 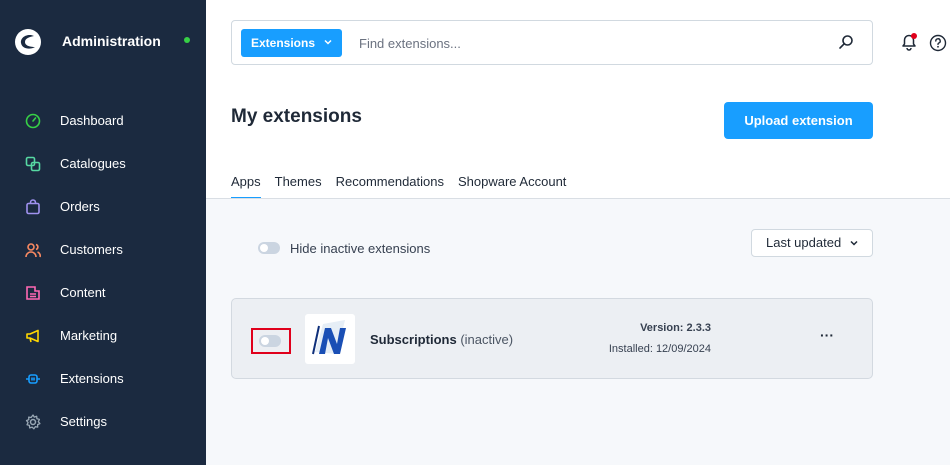 I want to click on extension-logo, so click(x=330, y=339).